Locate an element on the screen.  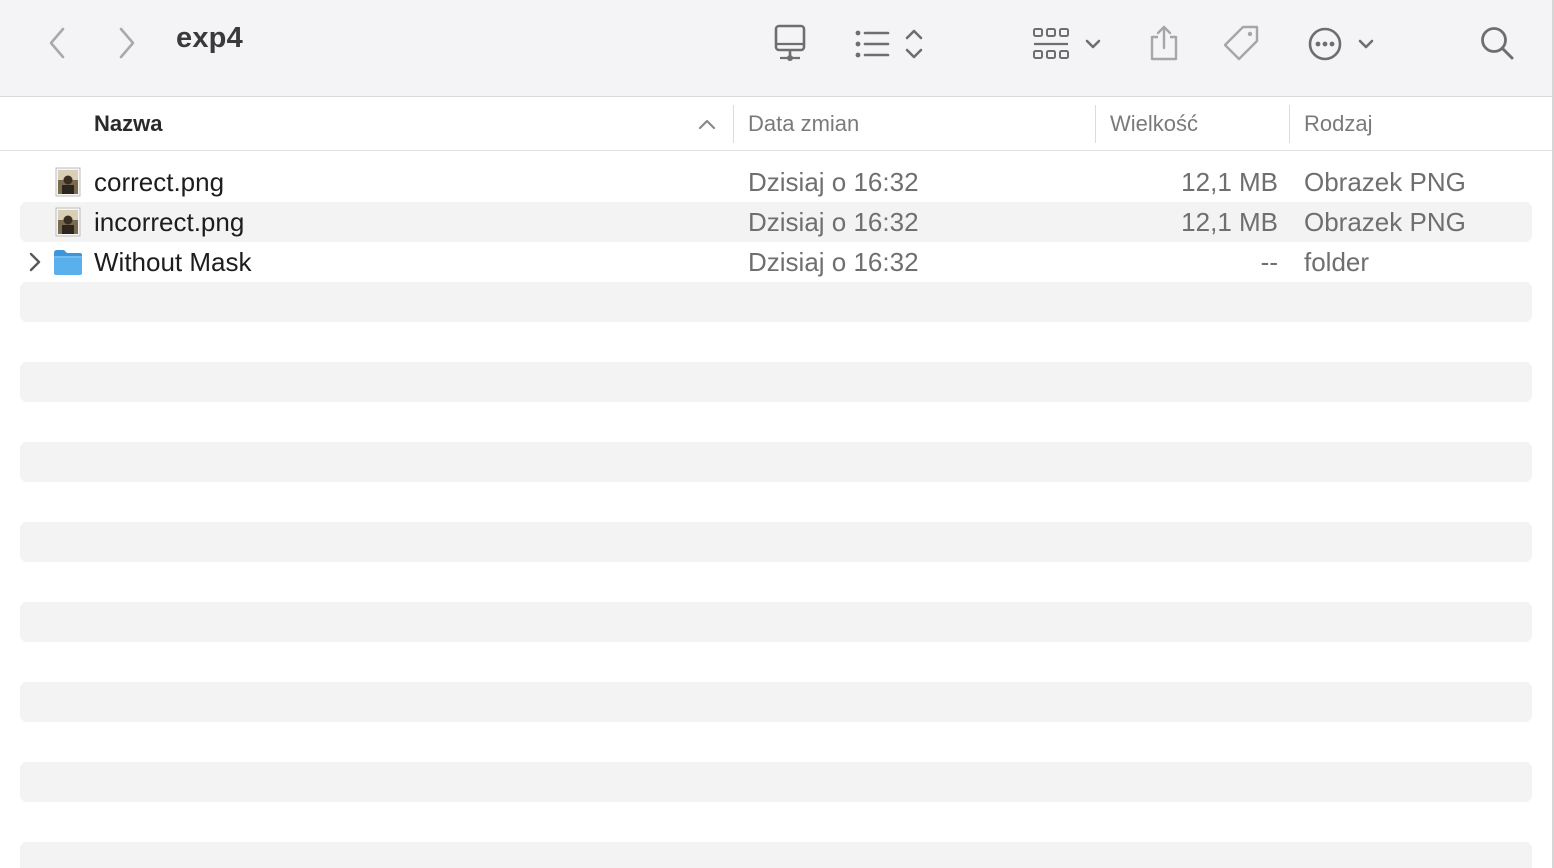
disclosure-triangle-icon is located at coordinates (35, 264).